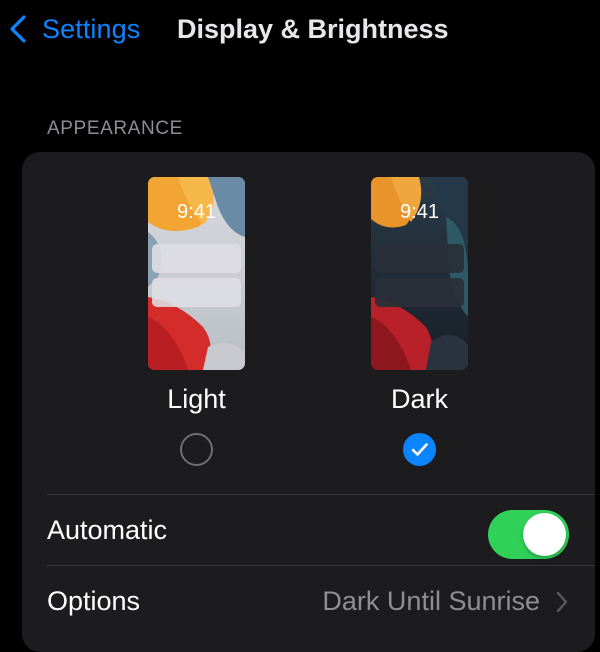 The width and height of the screenshot is (600, 652). I want to click on automatic-label: Automatic, so click(107, 530).